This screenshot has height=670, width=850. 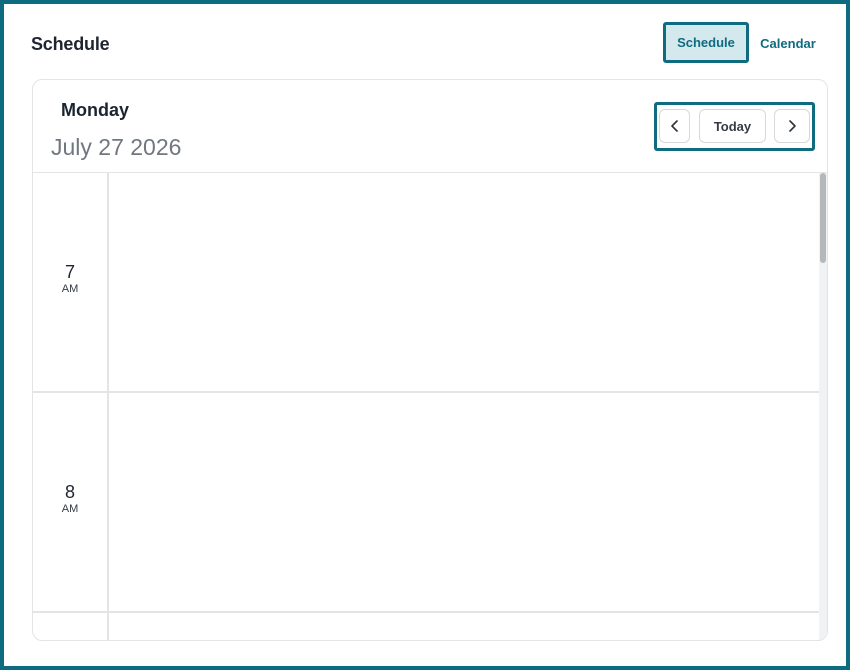 I want to click on schedule-view-button: Schedule, so click(x=706, y=42).